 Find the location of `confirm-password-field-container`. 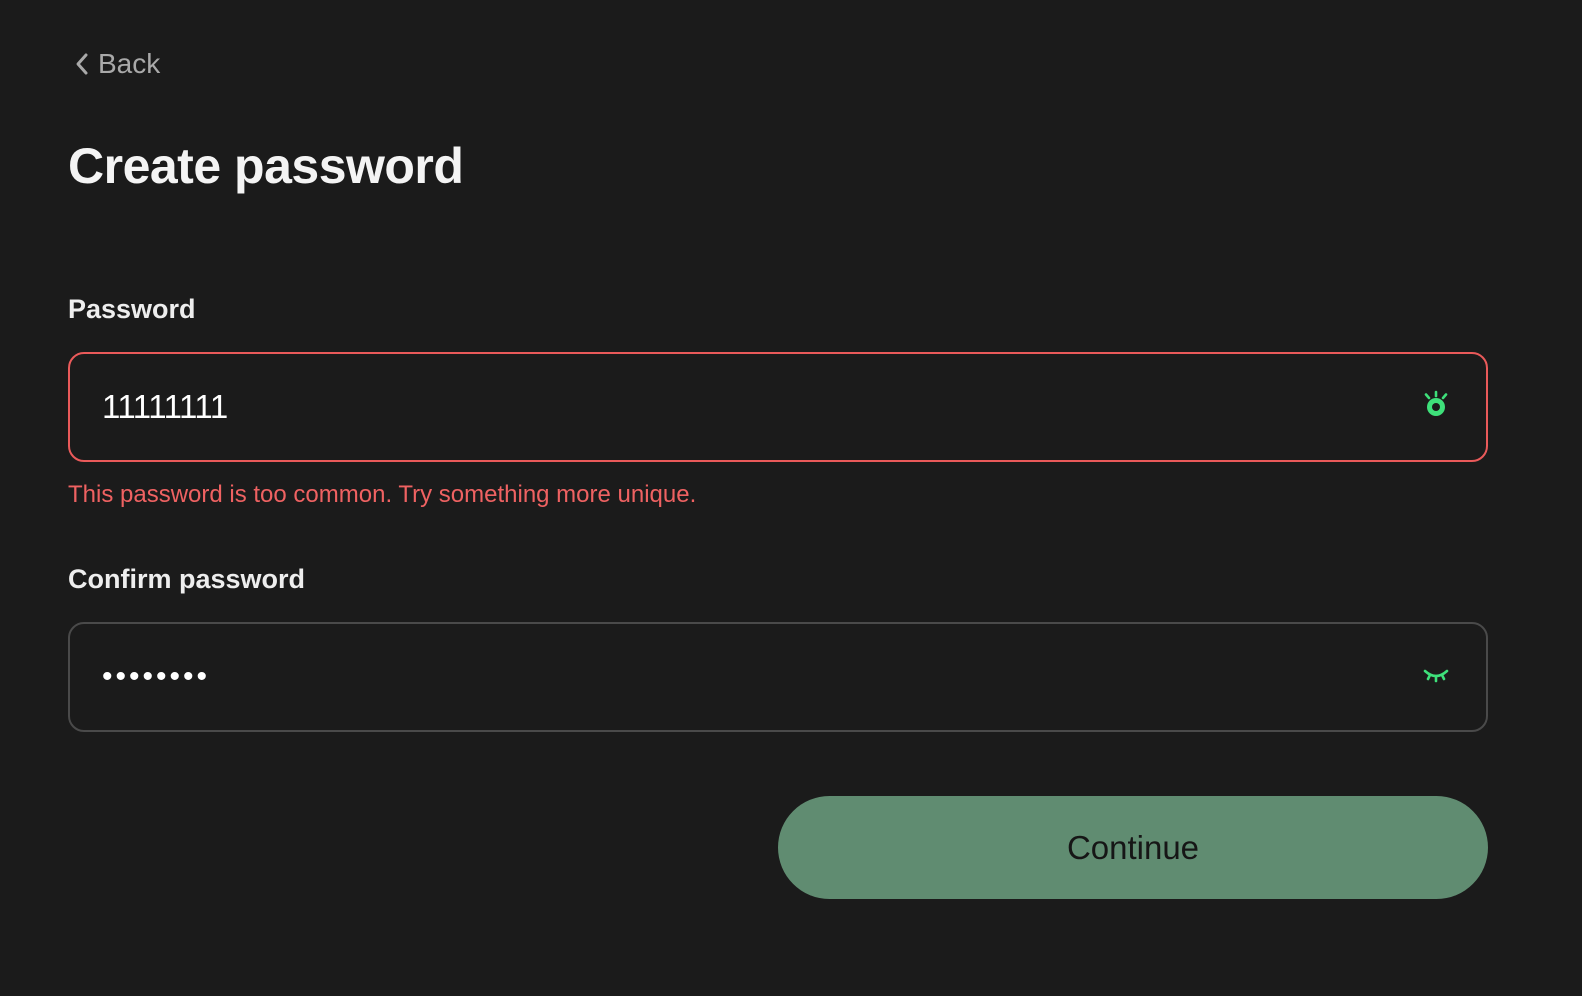

confirm-password-field-container is located at coordinates (778, 677).